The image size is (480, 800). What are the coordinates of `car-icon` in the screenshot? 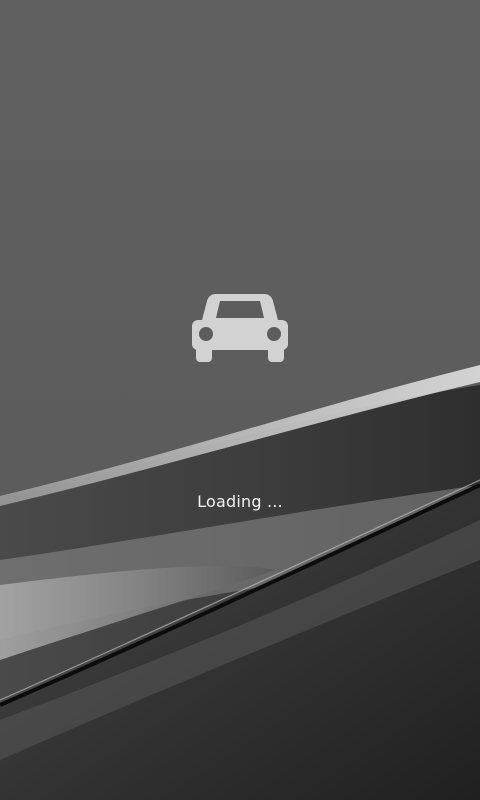 It's located at (240, 328).